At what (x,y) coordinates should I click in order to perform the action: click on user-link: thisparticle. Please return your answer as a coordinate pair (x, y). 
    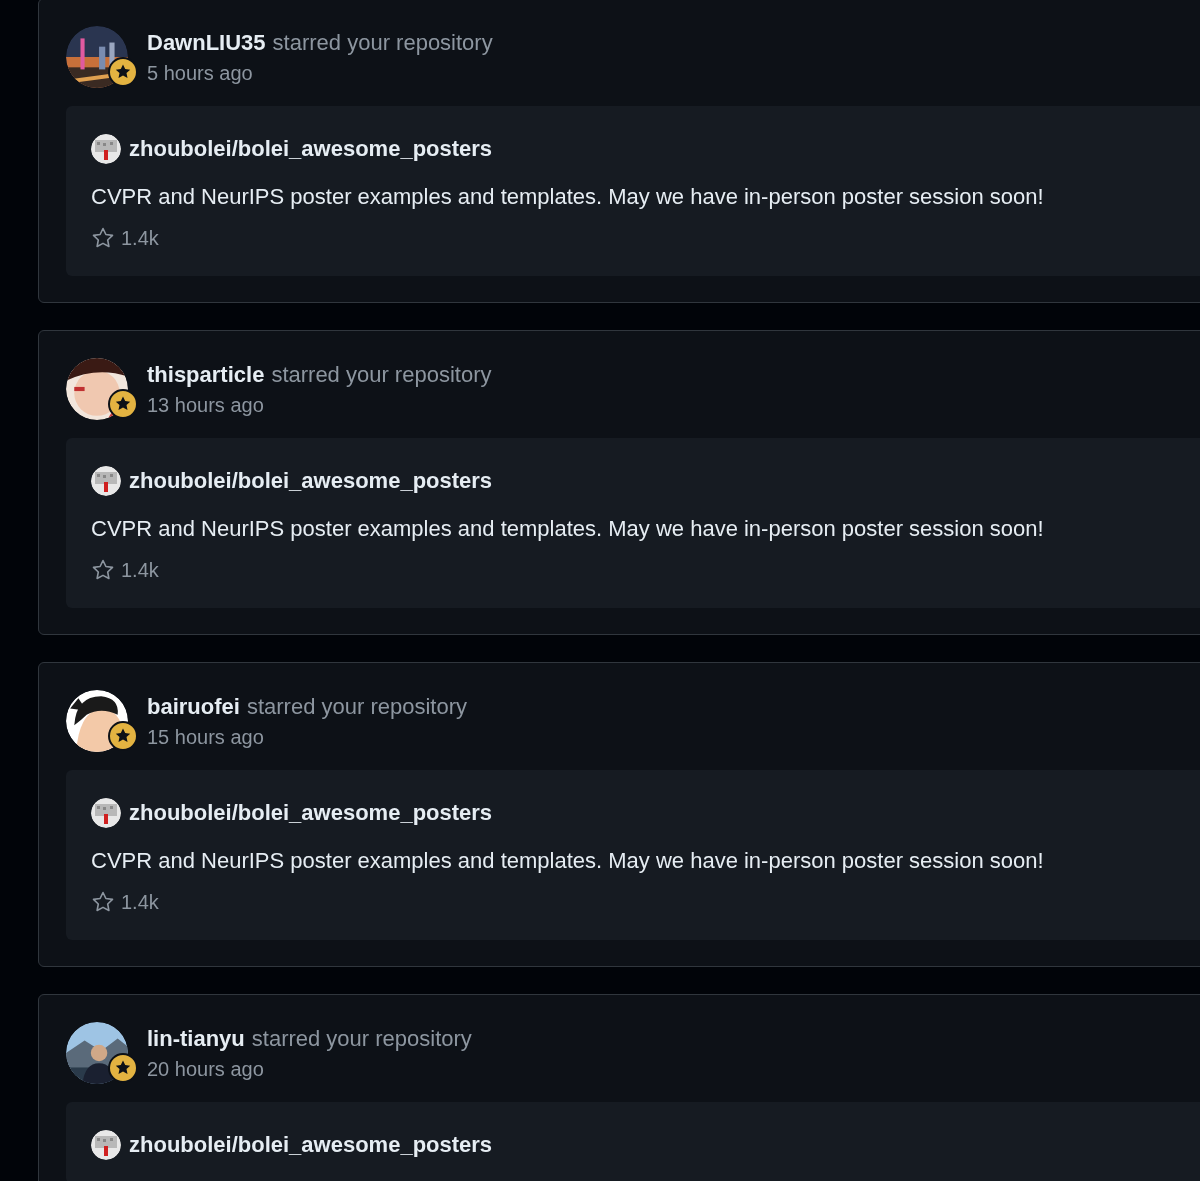
    Looking at the image, I should click on (206, 375).